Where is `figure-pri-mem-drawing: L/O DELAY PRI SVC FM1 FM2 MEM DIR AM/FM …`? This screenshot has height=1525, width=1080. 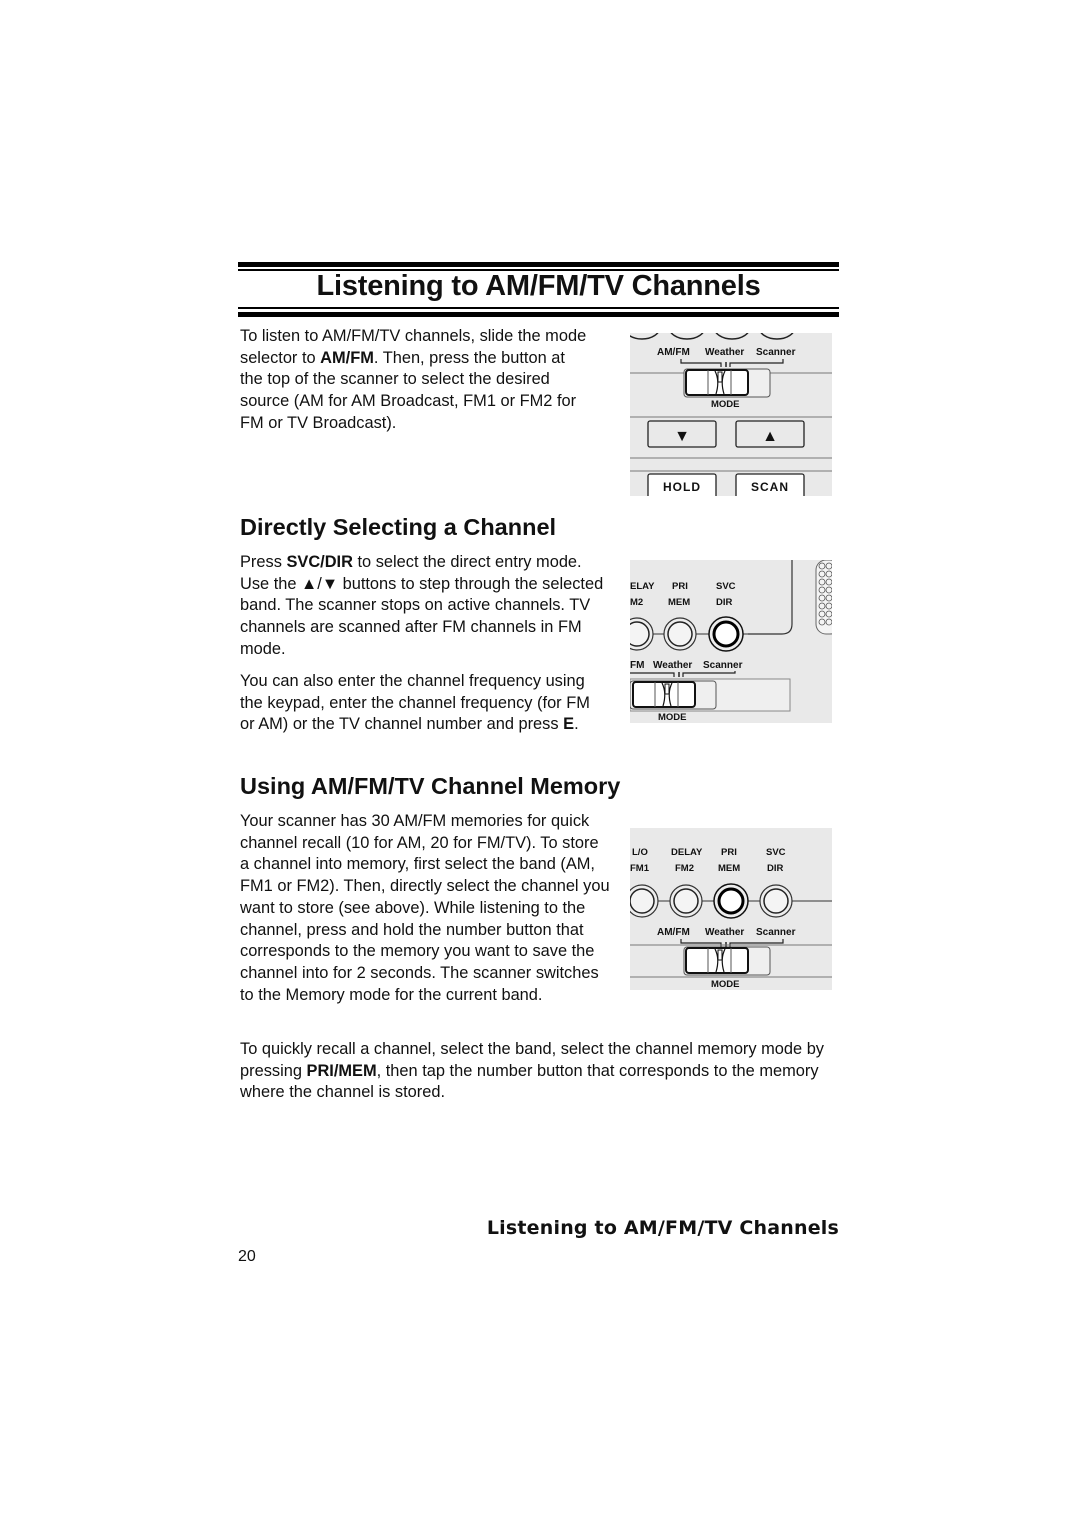 figure-pri-mem-drawing: L/O DELAY PRI SVC FM1 FM2 MEM DIR AM/FM … is located at coordinates (731, 918).